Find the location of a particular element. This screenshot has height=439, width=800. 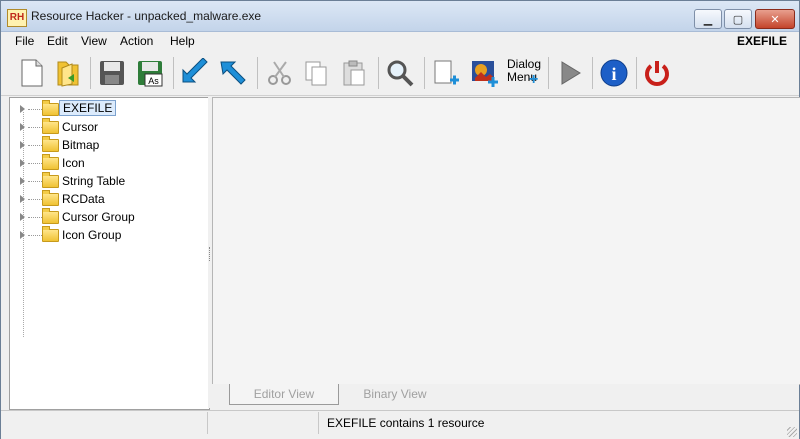

menu-action: Action is located at coordinates (136, 41).